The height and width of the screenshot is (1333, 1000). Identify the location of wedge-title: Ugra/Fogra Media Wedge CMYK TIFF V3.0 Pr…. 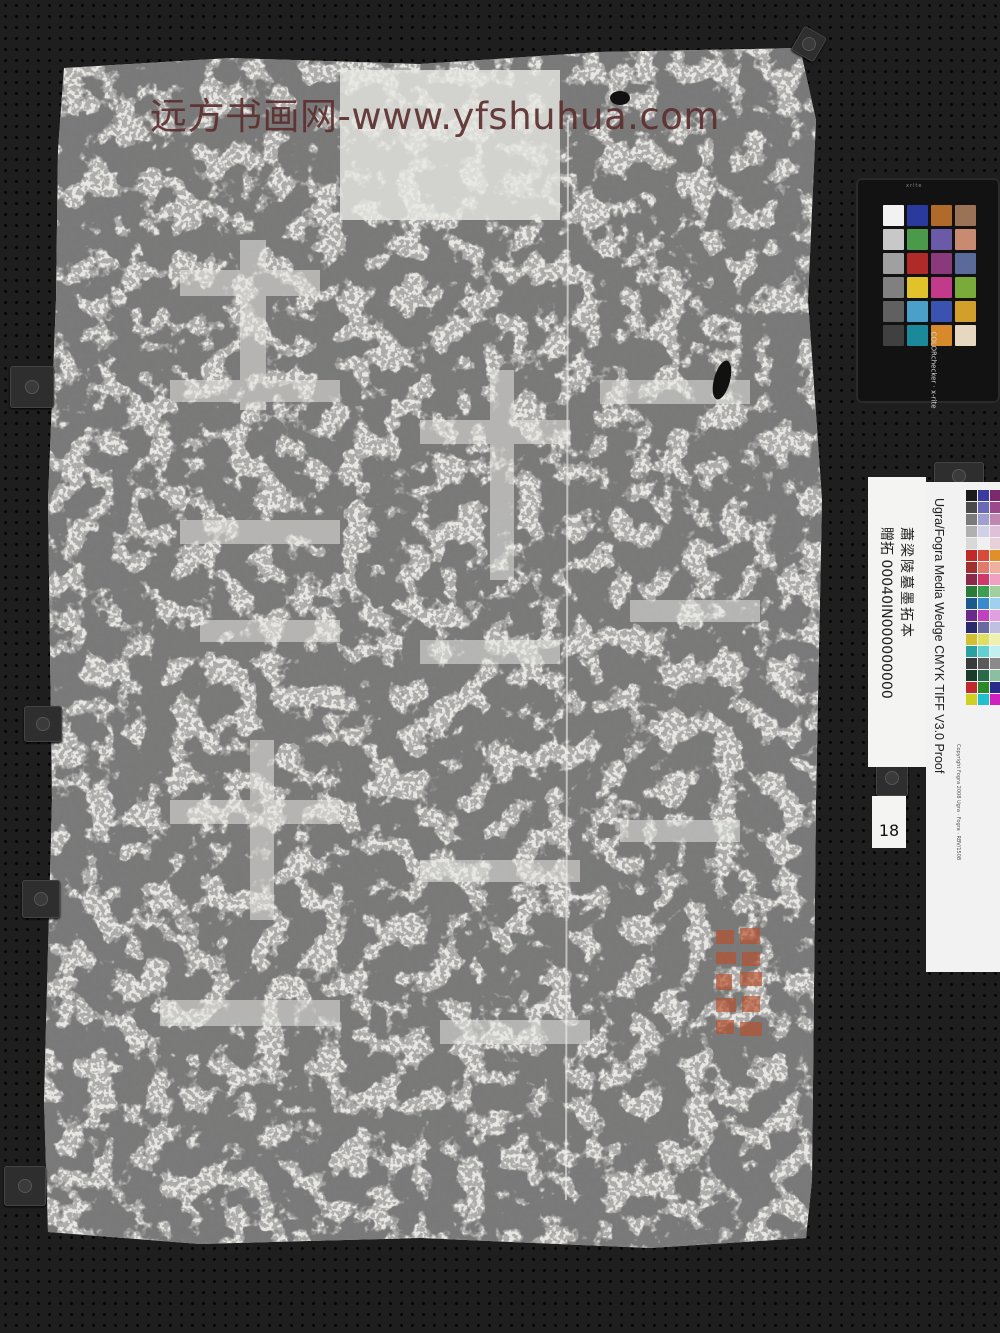
(939, 636).